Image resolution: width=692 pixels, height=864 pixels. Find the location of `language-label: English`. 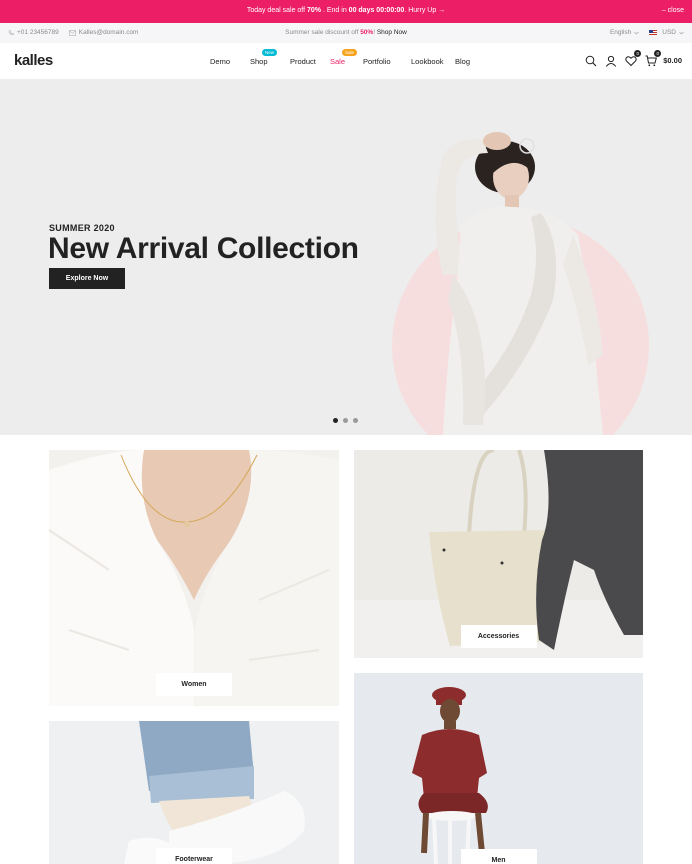

language-label: English is located at coordinates (620, 32).